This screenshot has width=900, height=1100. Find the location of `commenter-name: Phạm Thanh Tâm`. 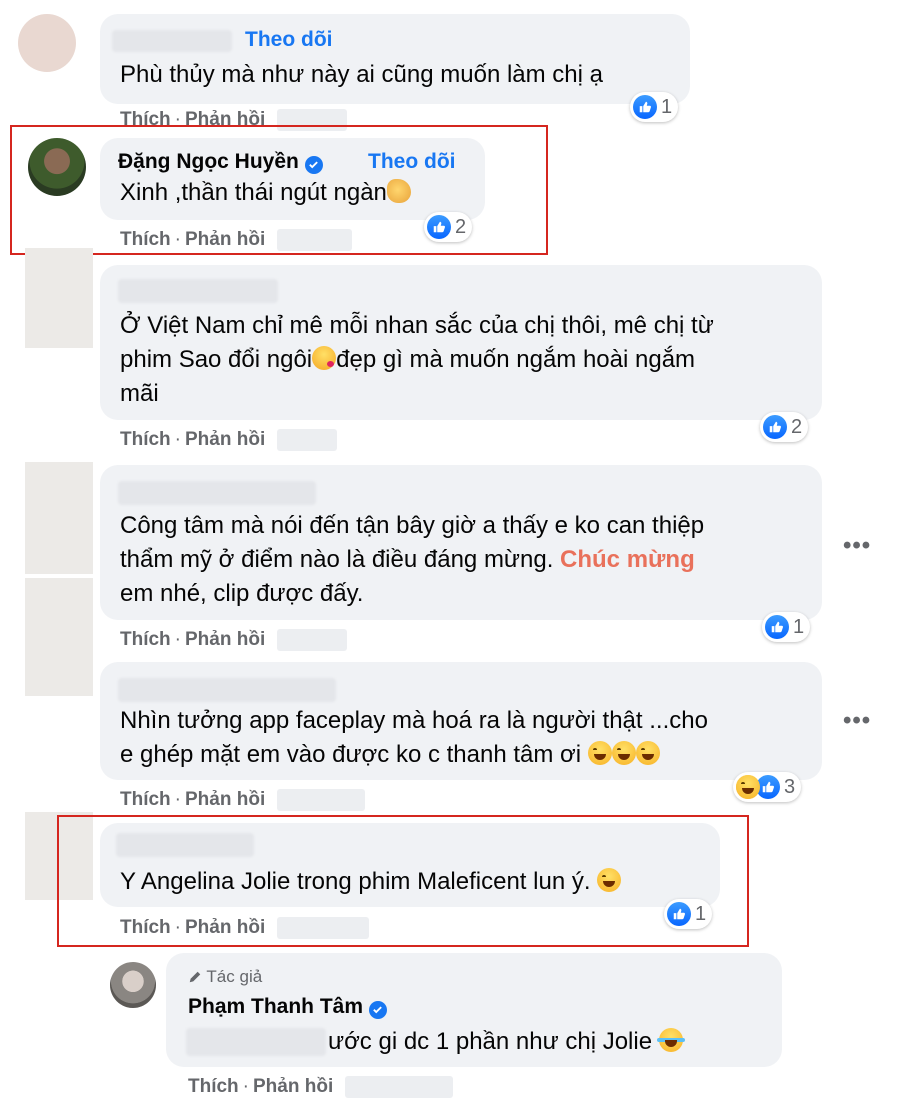

commenter-name: Phạm Thanh Tâm is located at coordinates (287, 1007).